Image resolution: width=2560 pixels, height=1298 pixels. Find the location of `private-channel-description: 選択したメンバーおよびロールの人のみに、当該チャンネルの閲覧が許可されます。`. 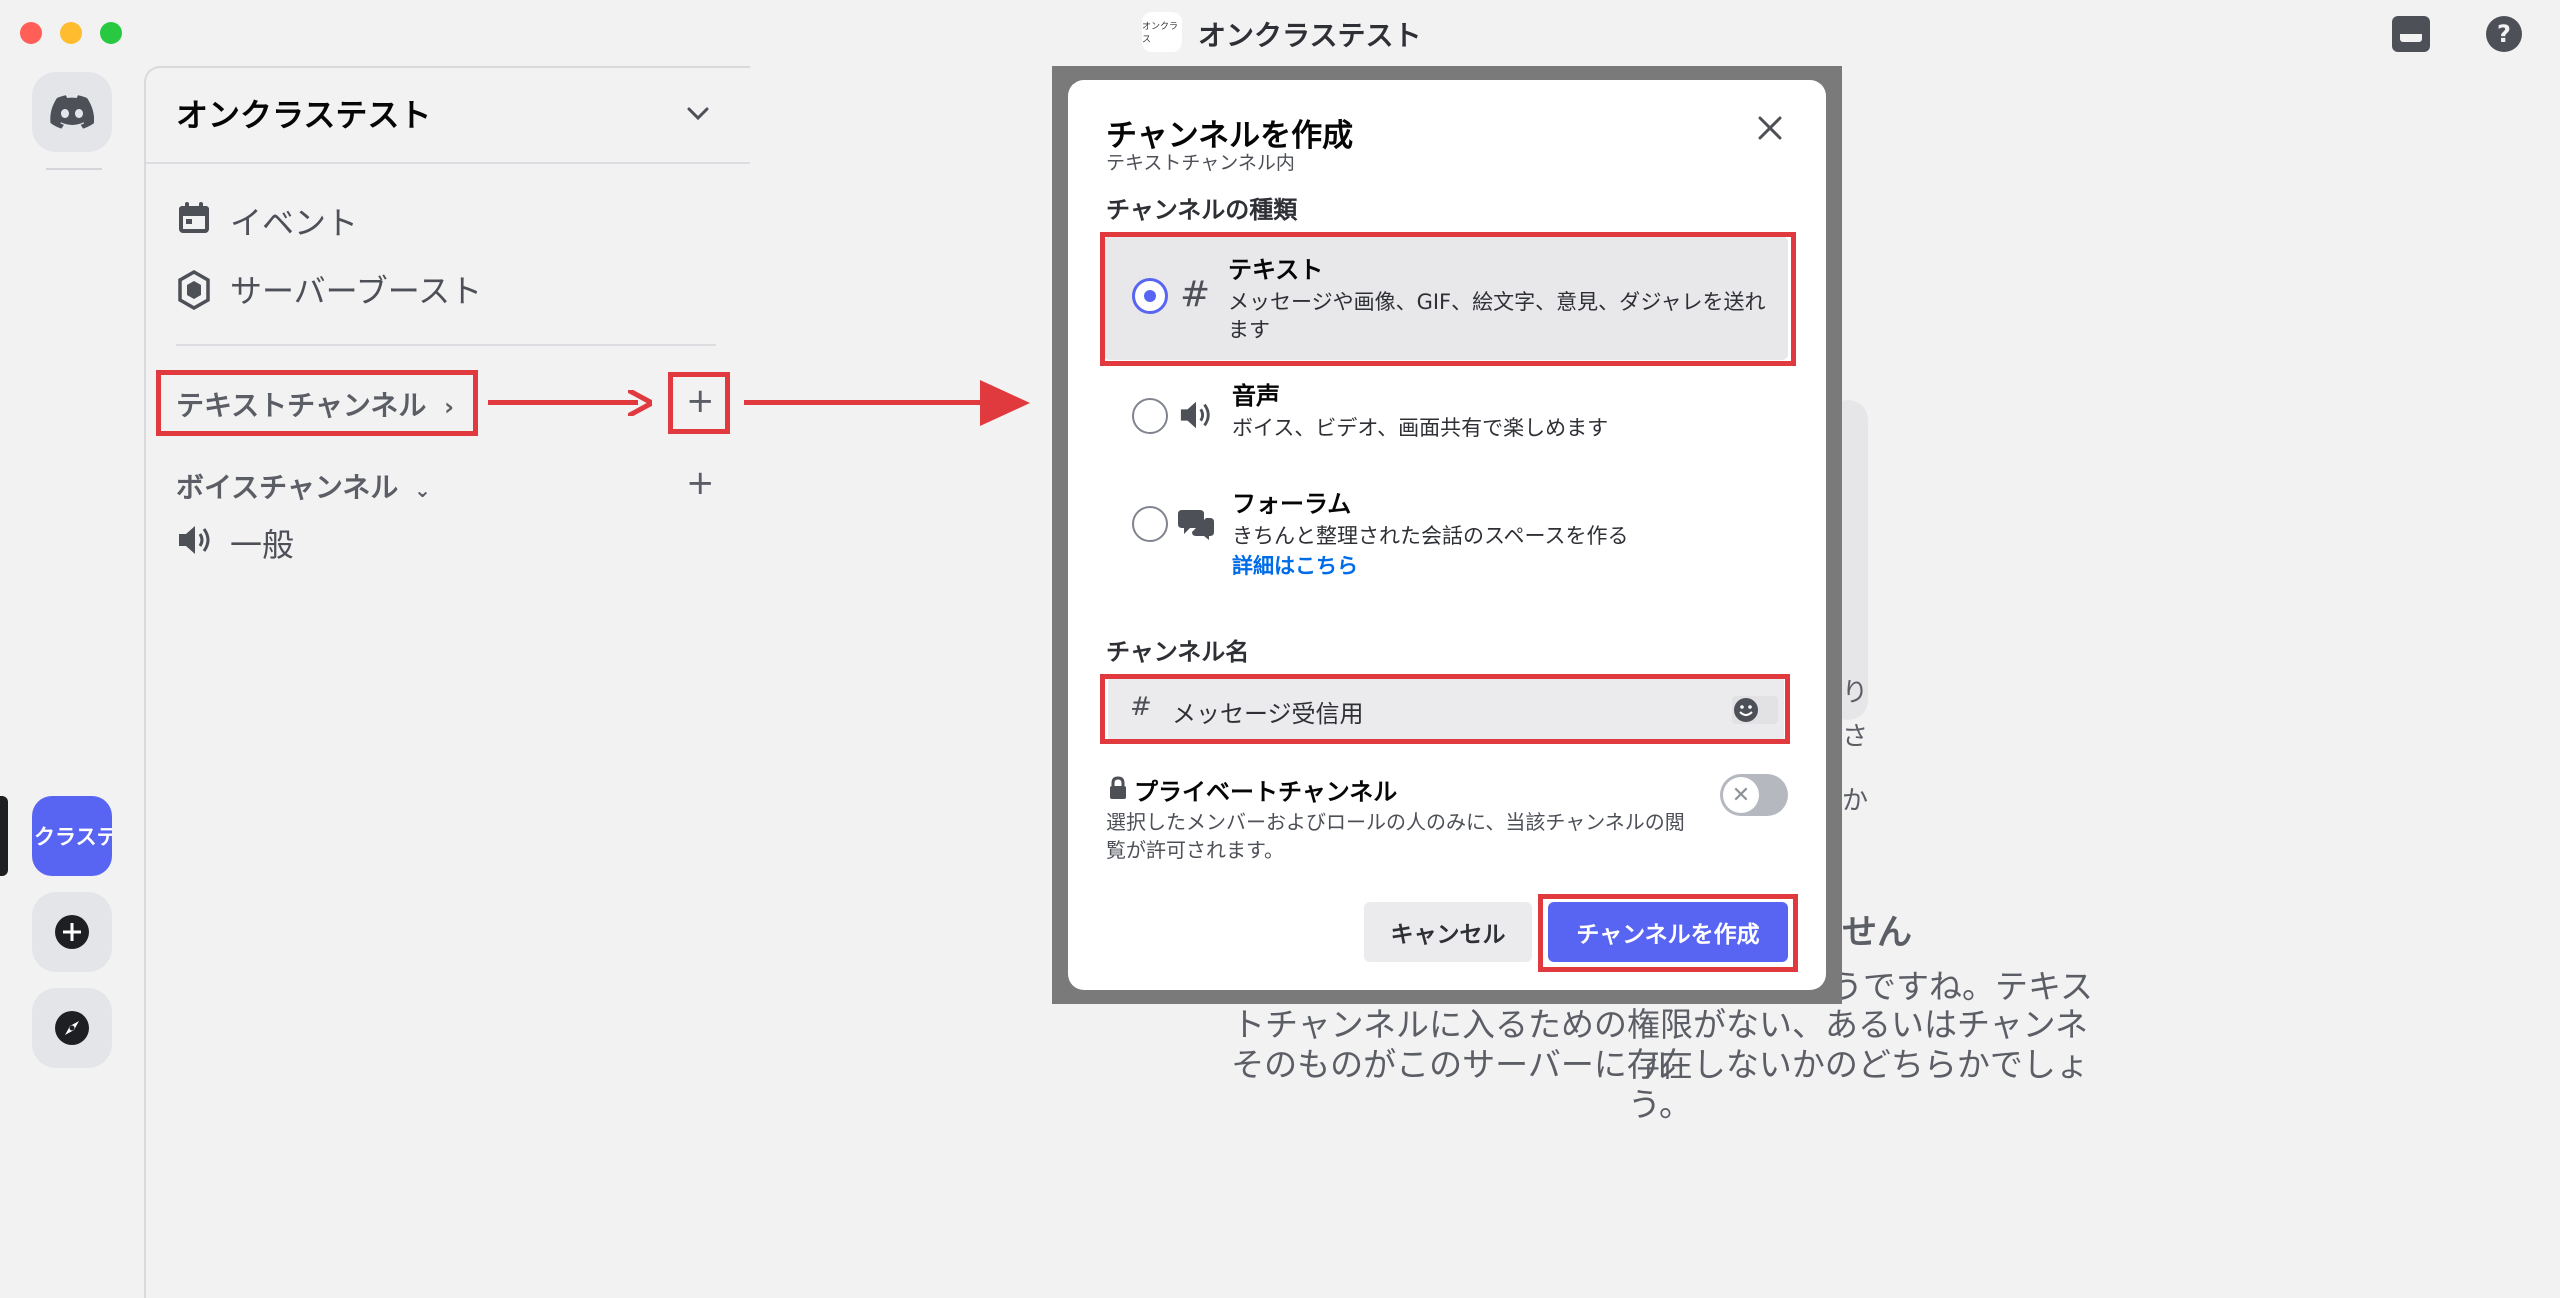

private-channel-description: 選択したメンバーおよびロールの人のみに、当該チャンネルの閲覧が許可されます。 is located at coordinates (1395, 836).